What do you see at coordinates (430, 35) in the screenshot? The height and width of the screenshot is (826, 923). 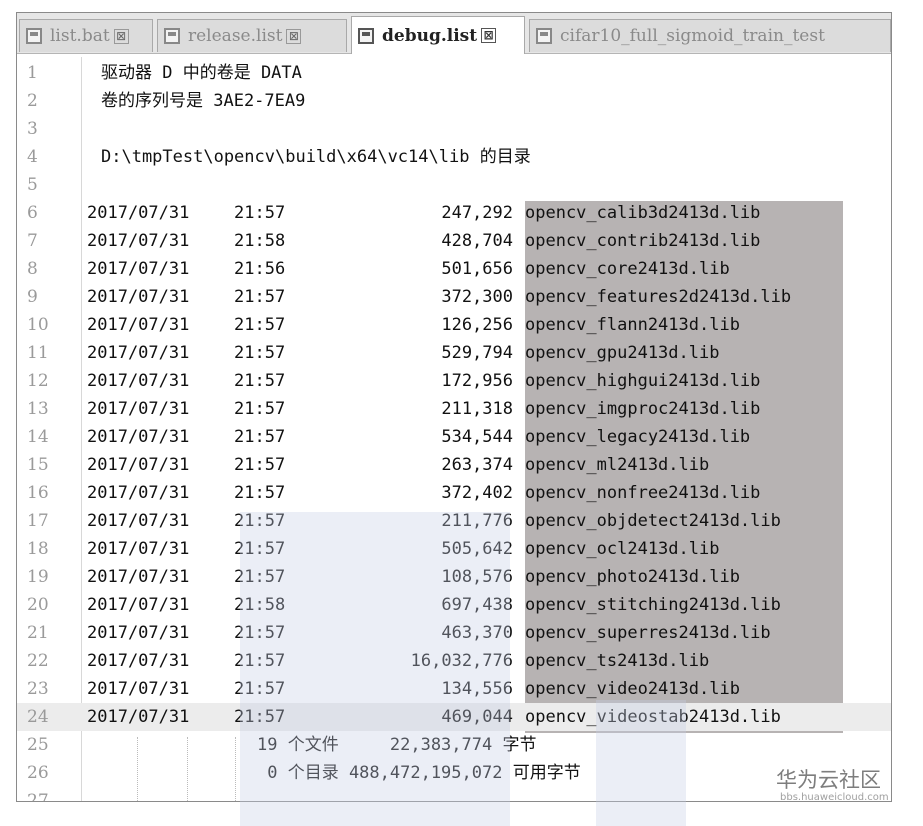 I see `tab-label: debug.list` at bounding box center [430, 35].